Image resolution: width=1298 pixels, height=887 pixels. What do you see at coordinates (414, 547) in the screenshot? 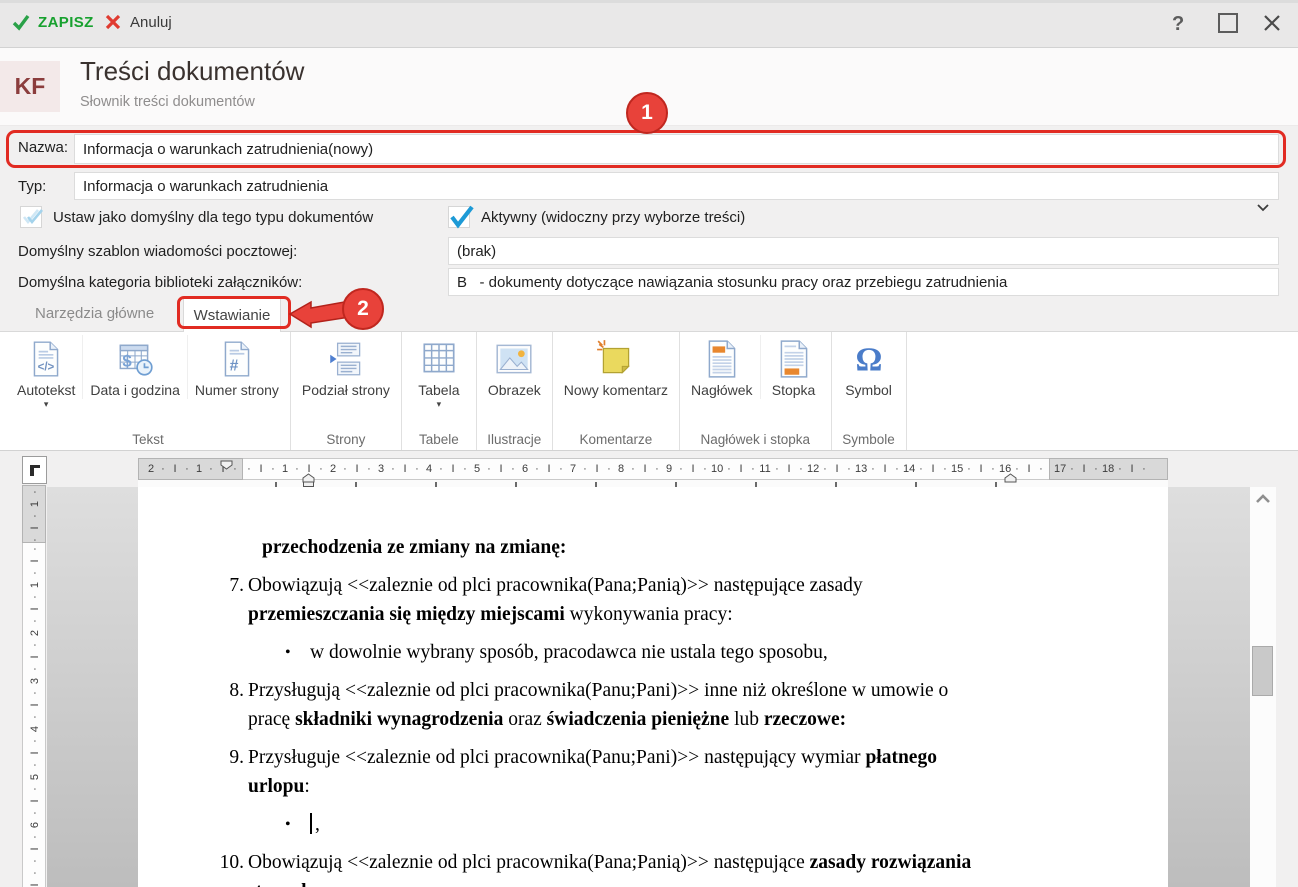
I see `bold-text-segment: przechodzenia ze zmiany na zmianę:` at bounding box center [414, 547].